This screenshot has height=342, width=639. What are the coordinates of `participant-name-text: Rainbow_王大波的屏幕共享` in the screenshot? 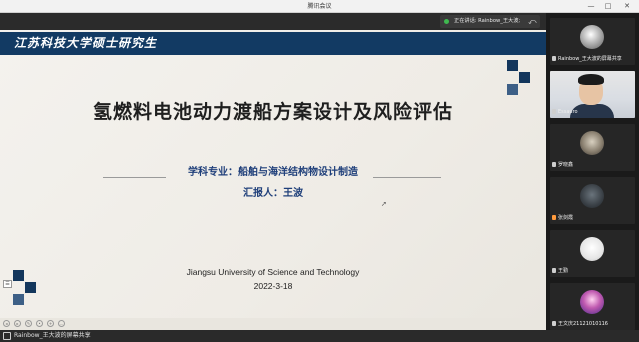 It's located at (590, 59).